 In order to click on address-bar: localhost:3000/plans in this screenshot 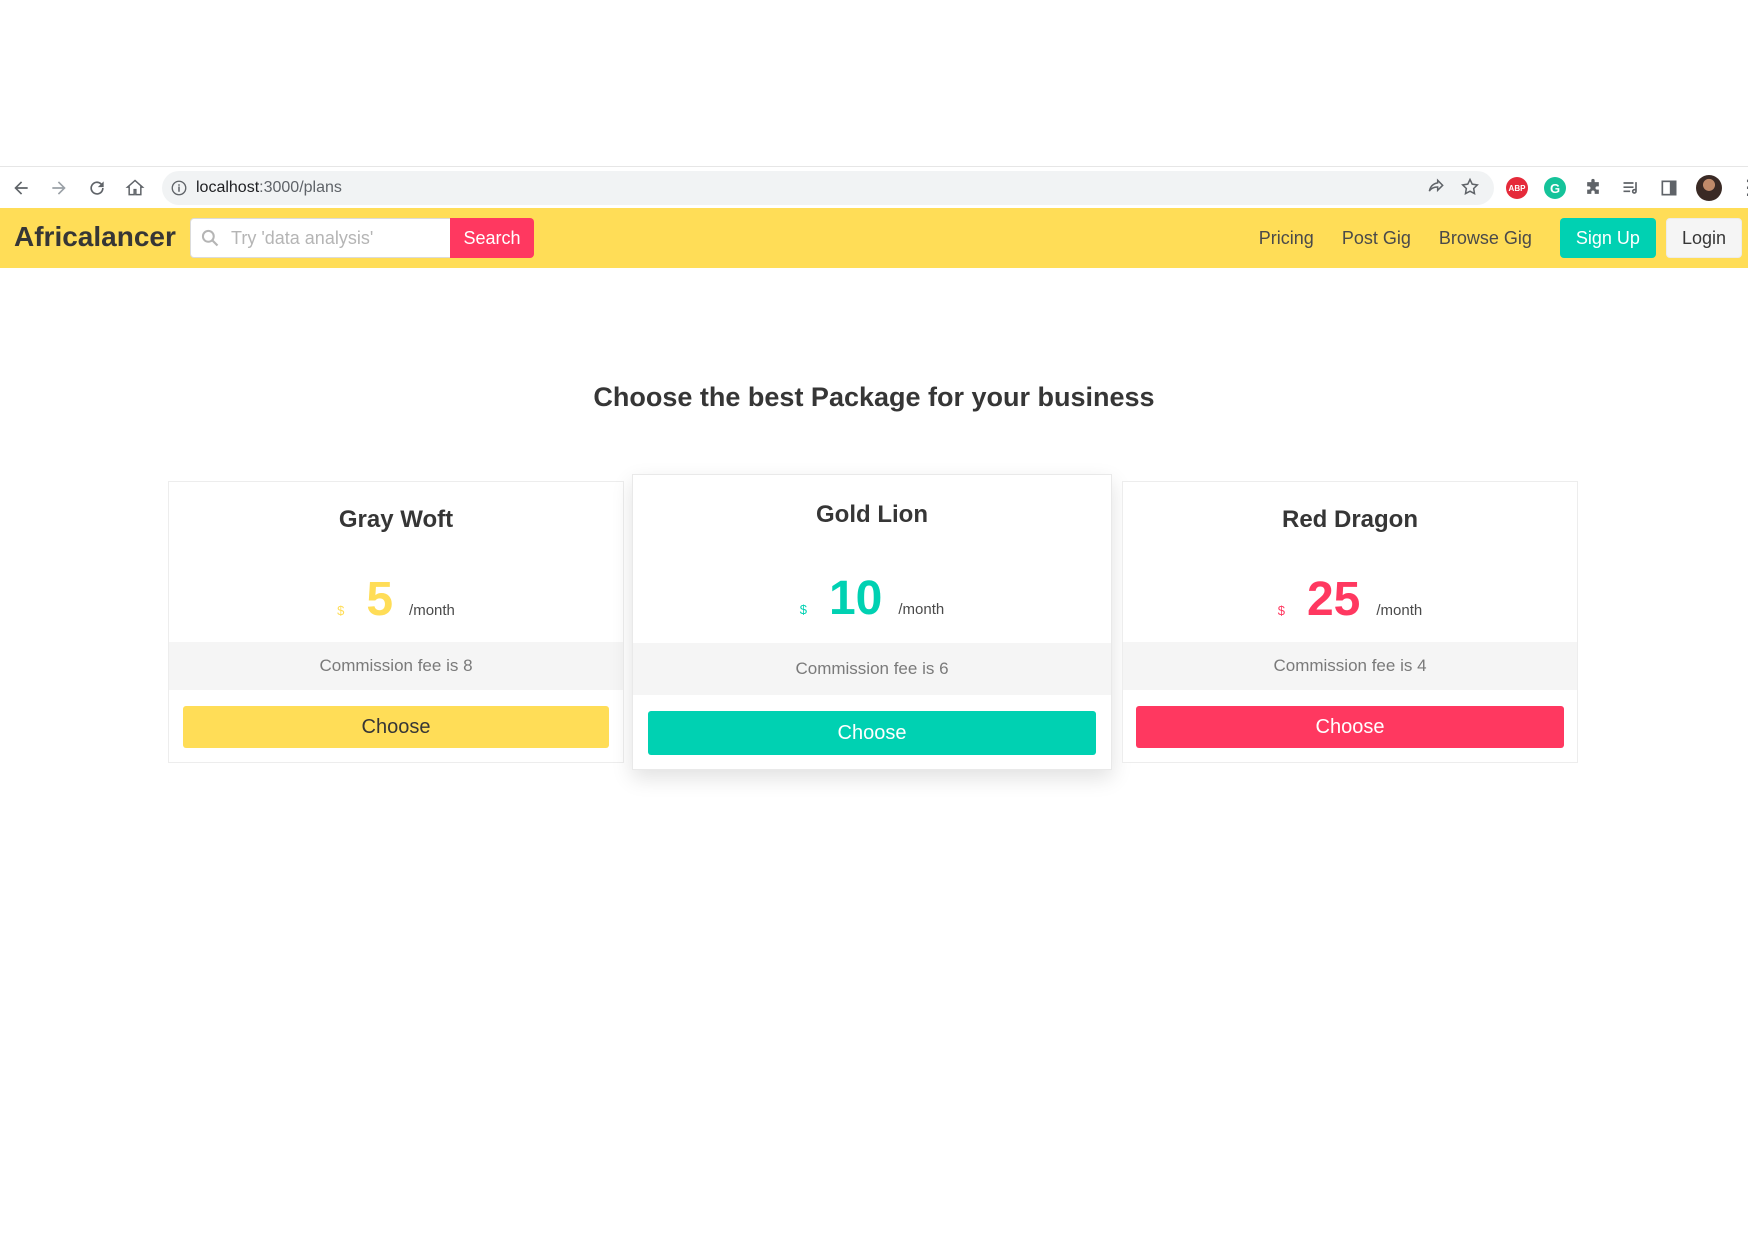, I will do `click(828, 188)`.